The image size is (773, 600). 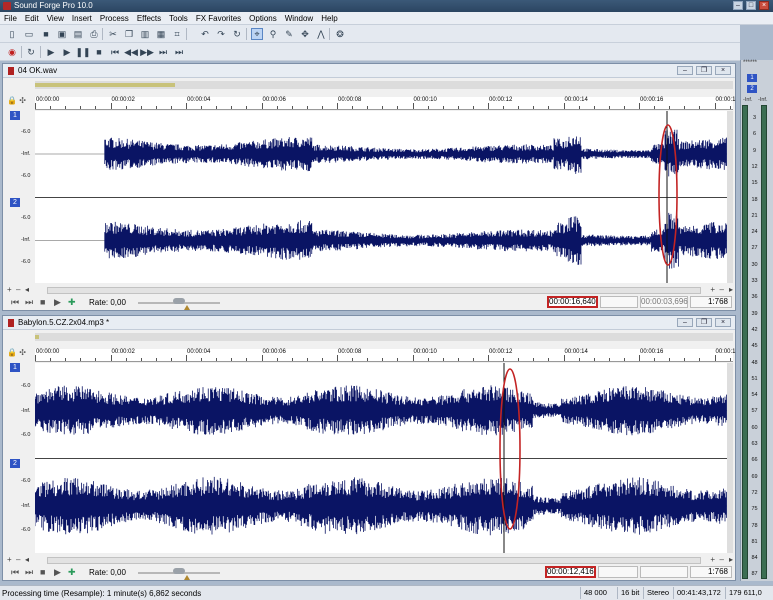 I want to click on rewind-icon: ◀◀, so click(x=131, y=52).